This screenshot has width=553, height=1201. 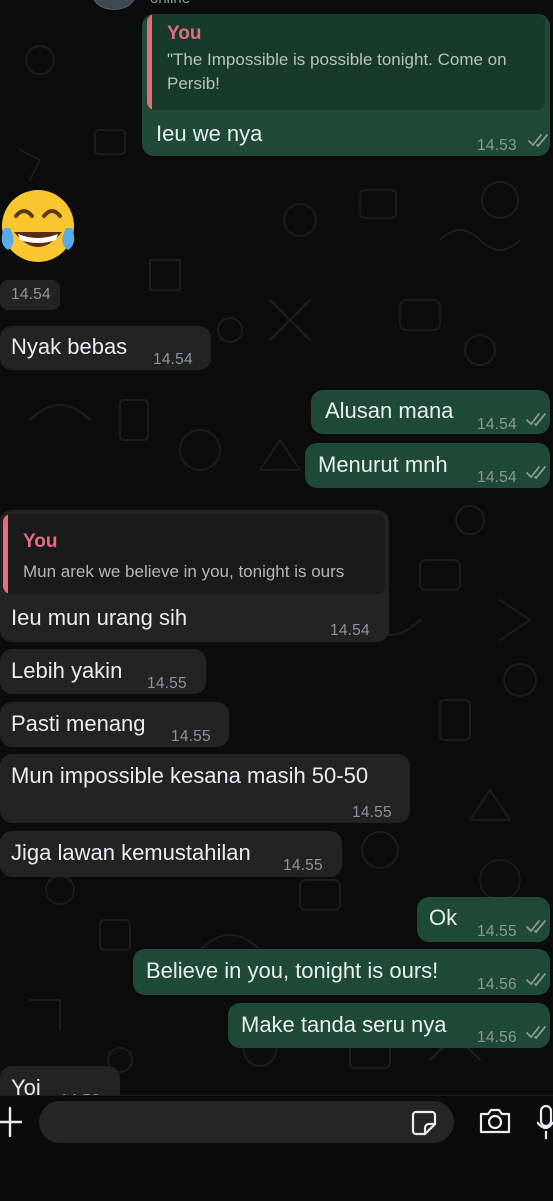 What do you see at coordinates (497, 145) in the screenshot?
I see `message-time: 14.53` at bounding box center [497, 145].